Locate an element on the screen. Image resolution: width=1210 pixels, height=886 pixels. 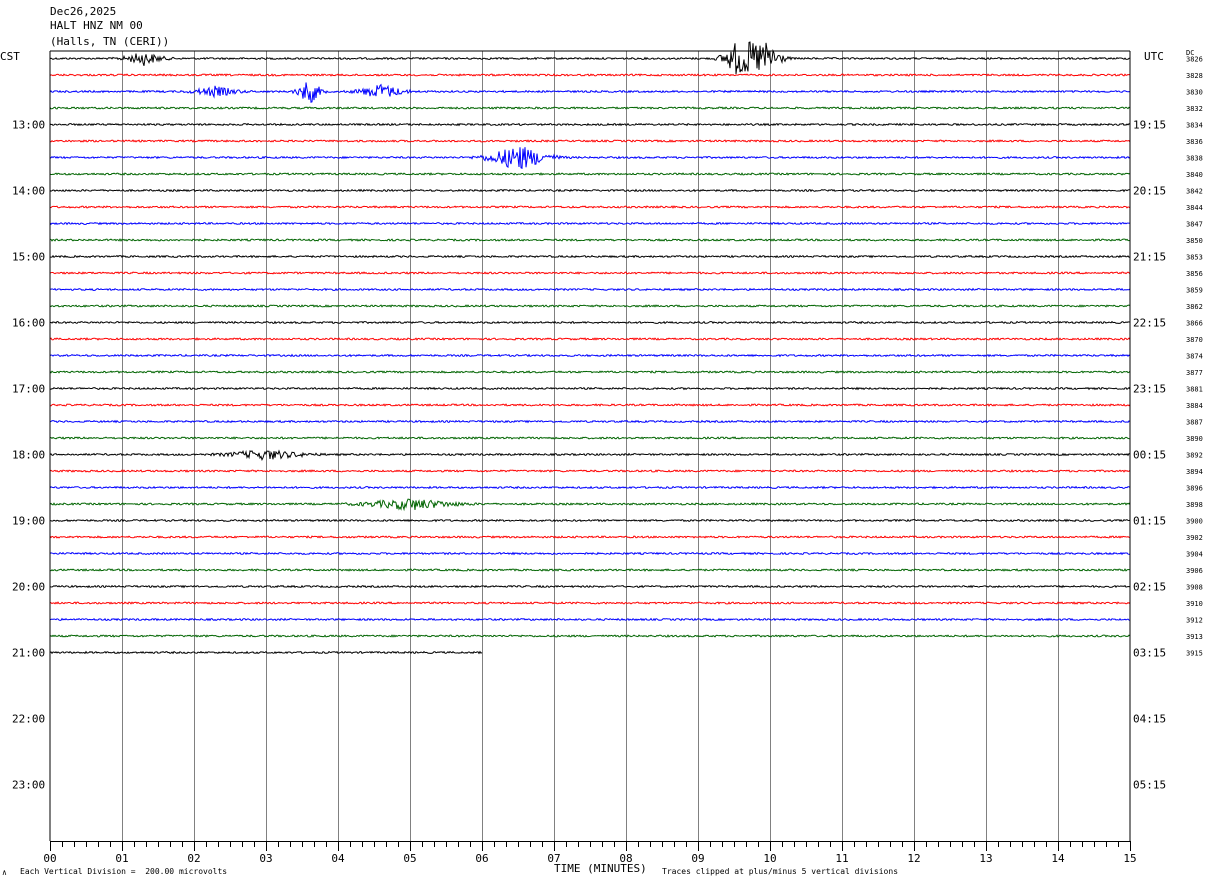
x-tick-label: 01 is located at coordinates (121, 858).